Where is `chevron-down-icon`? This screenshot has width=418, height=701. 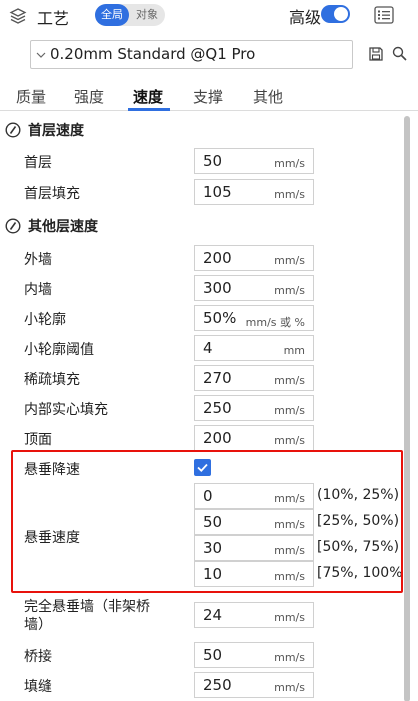 chevron-down-icon is located at coordinates (41, 55).